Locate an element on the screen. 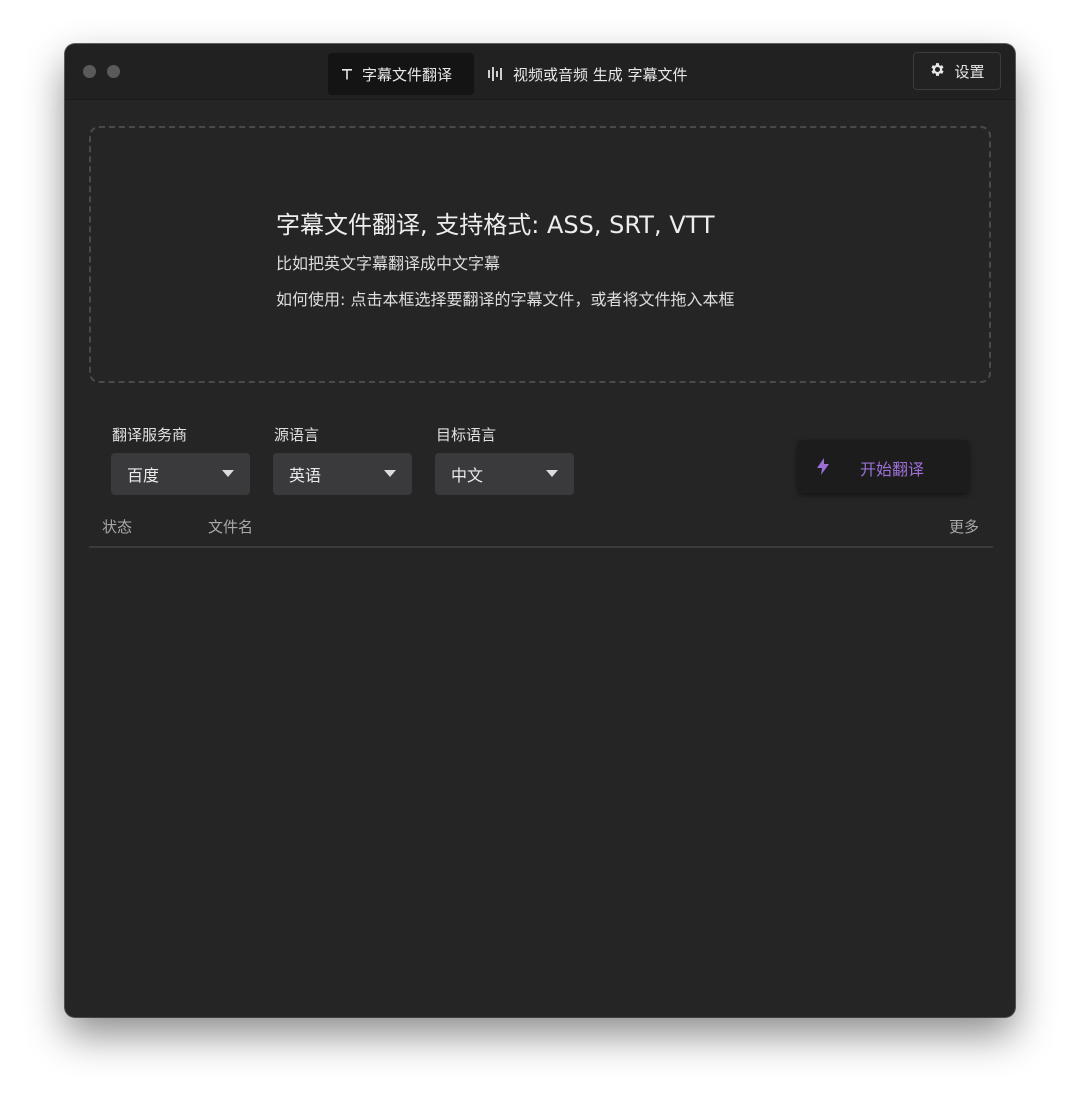 The image size is (1080, 1103). start-translate-label: 开始翻译 is located at coordinates (892, 469).